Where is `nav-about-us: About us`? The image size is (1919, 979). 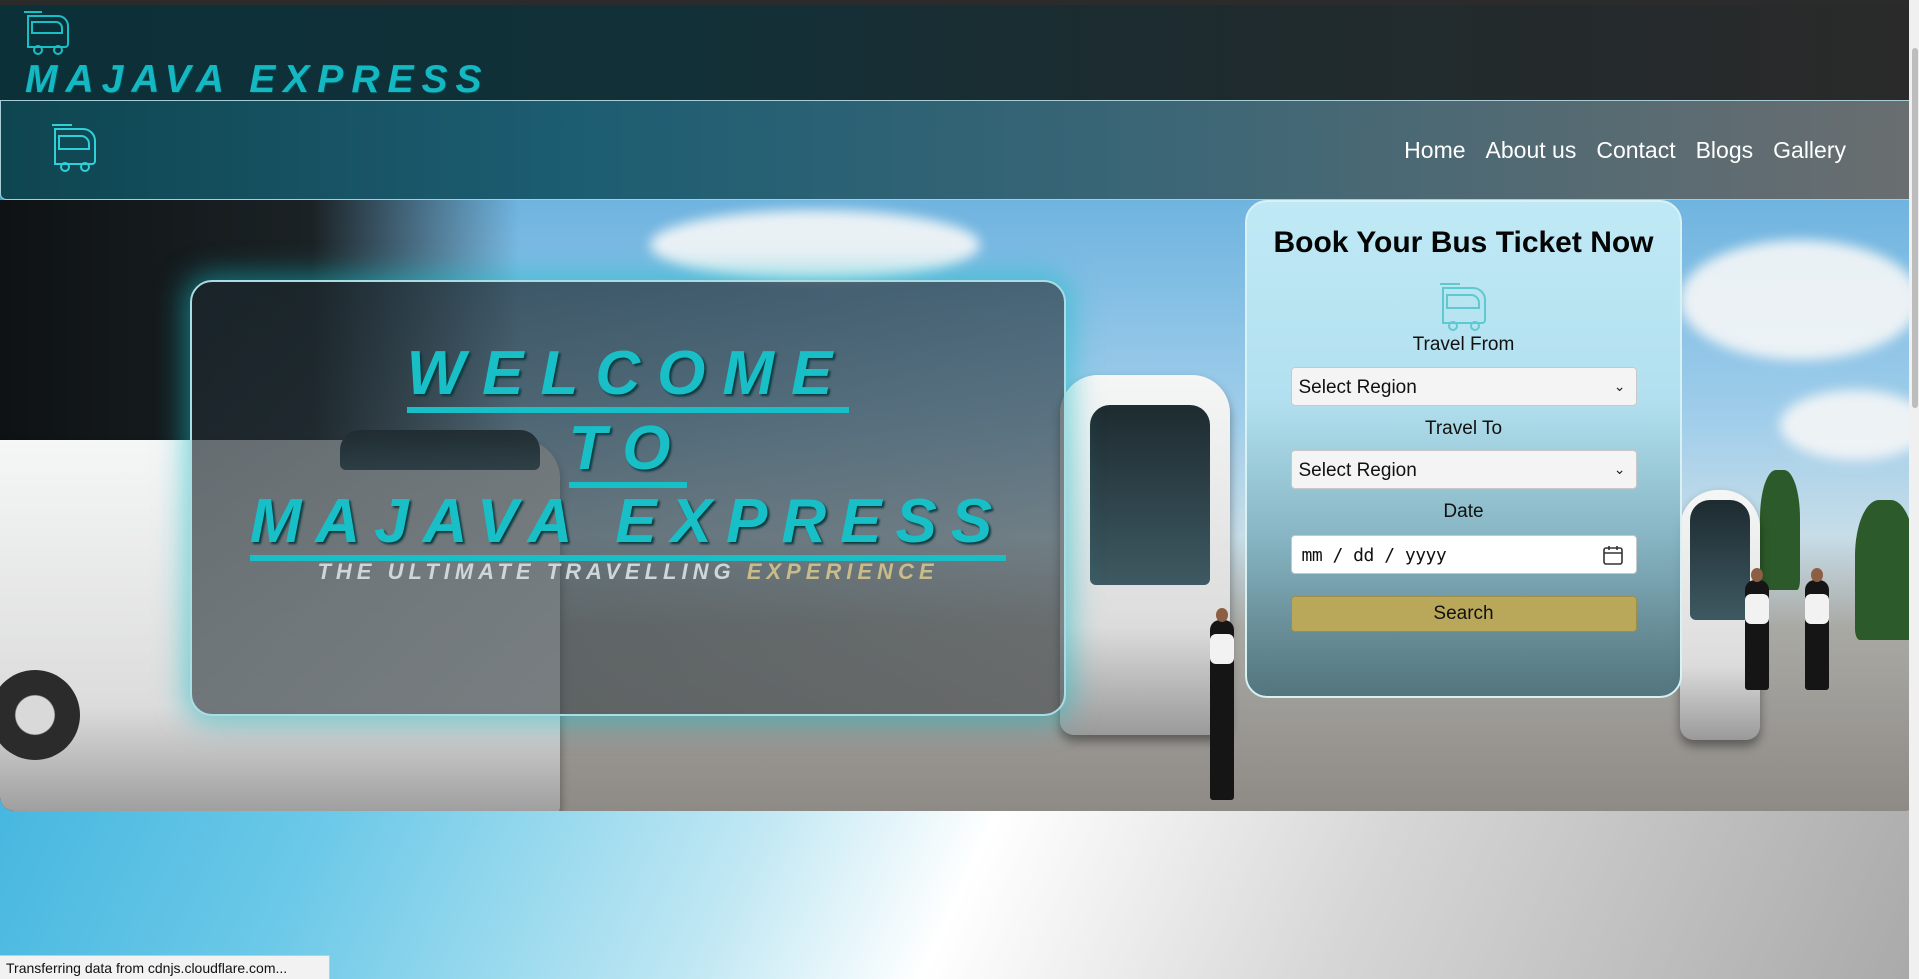
nav-about-us: About us is located at coordinates (1531, 150).